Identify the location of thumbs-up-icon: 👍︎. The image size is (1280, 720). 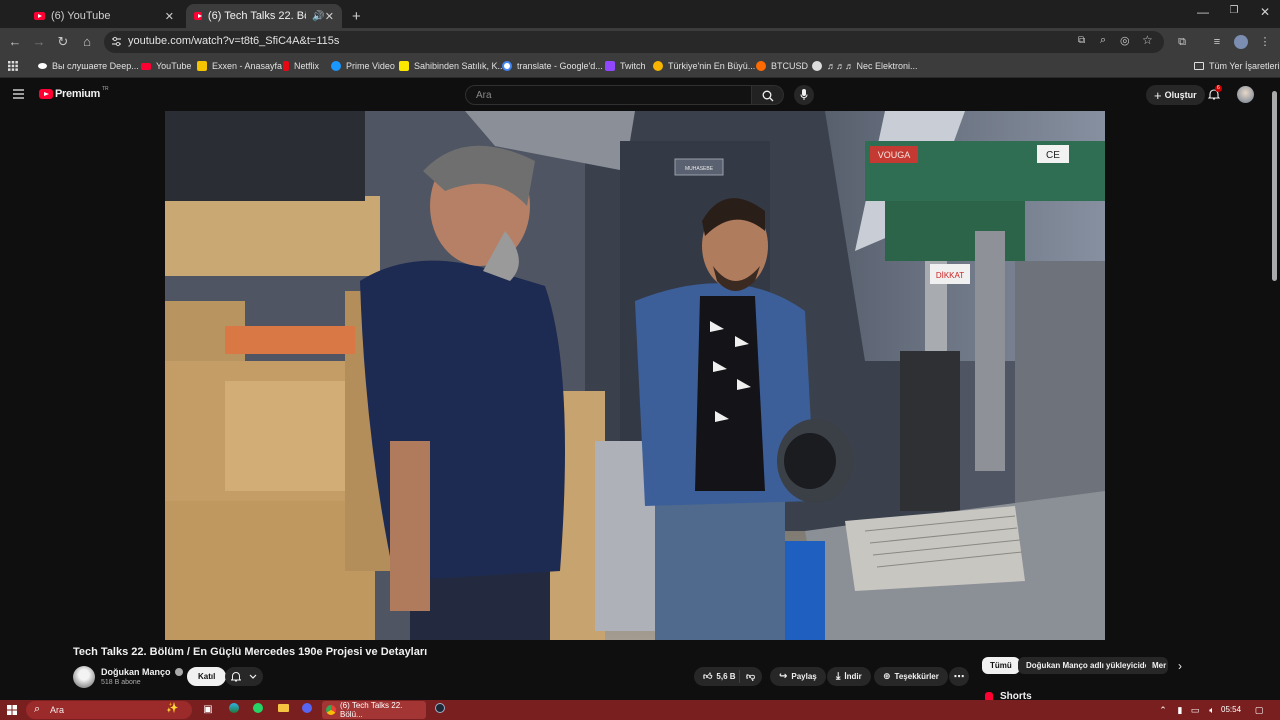
(708, 676).